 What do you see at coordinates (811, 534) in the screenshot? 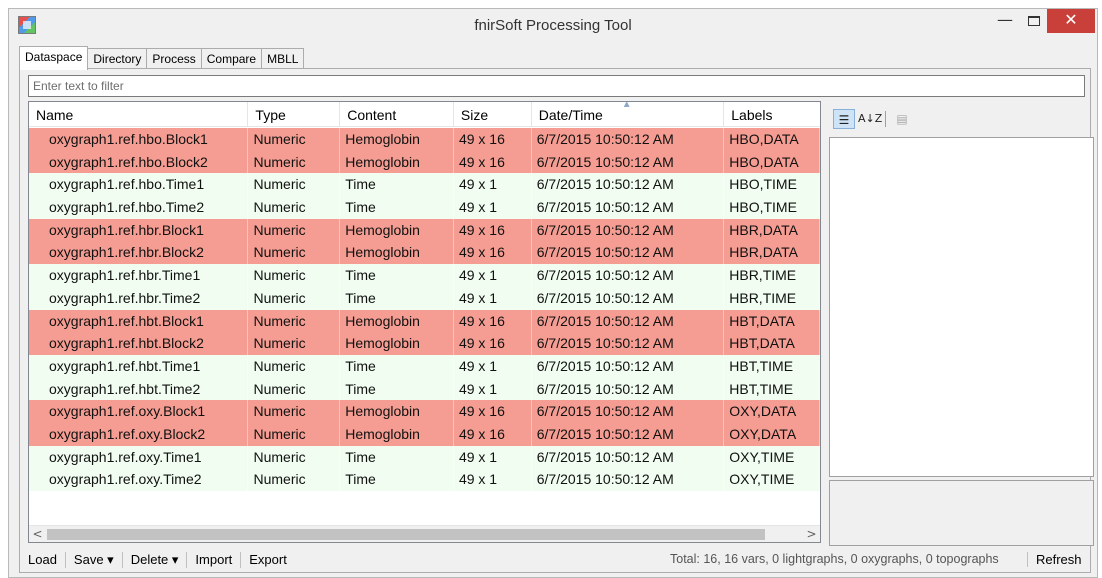
I see `scroll-right-button: >` at bounding box center [811, 534].